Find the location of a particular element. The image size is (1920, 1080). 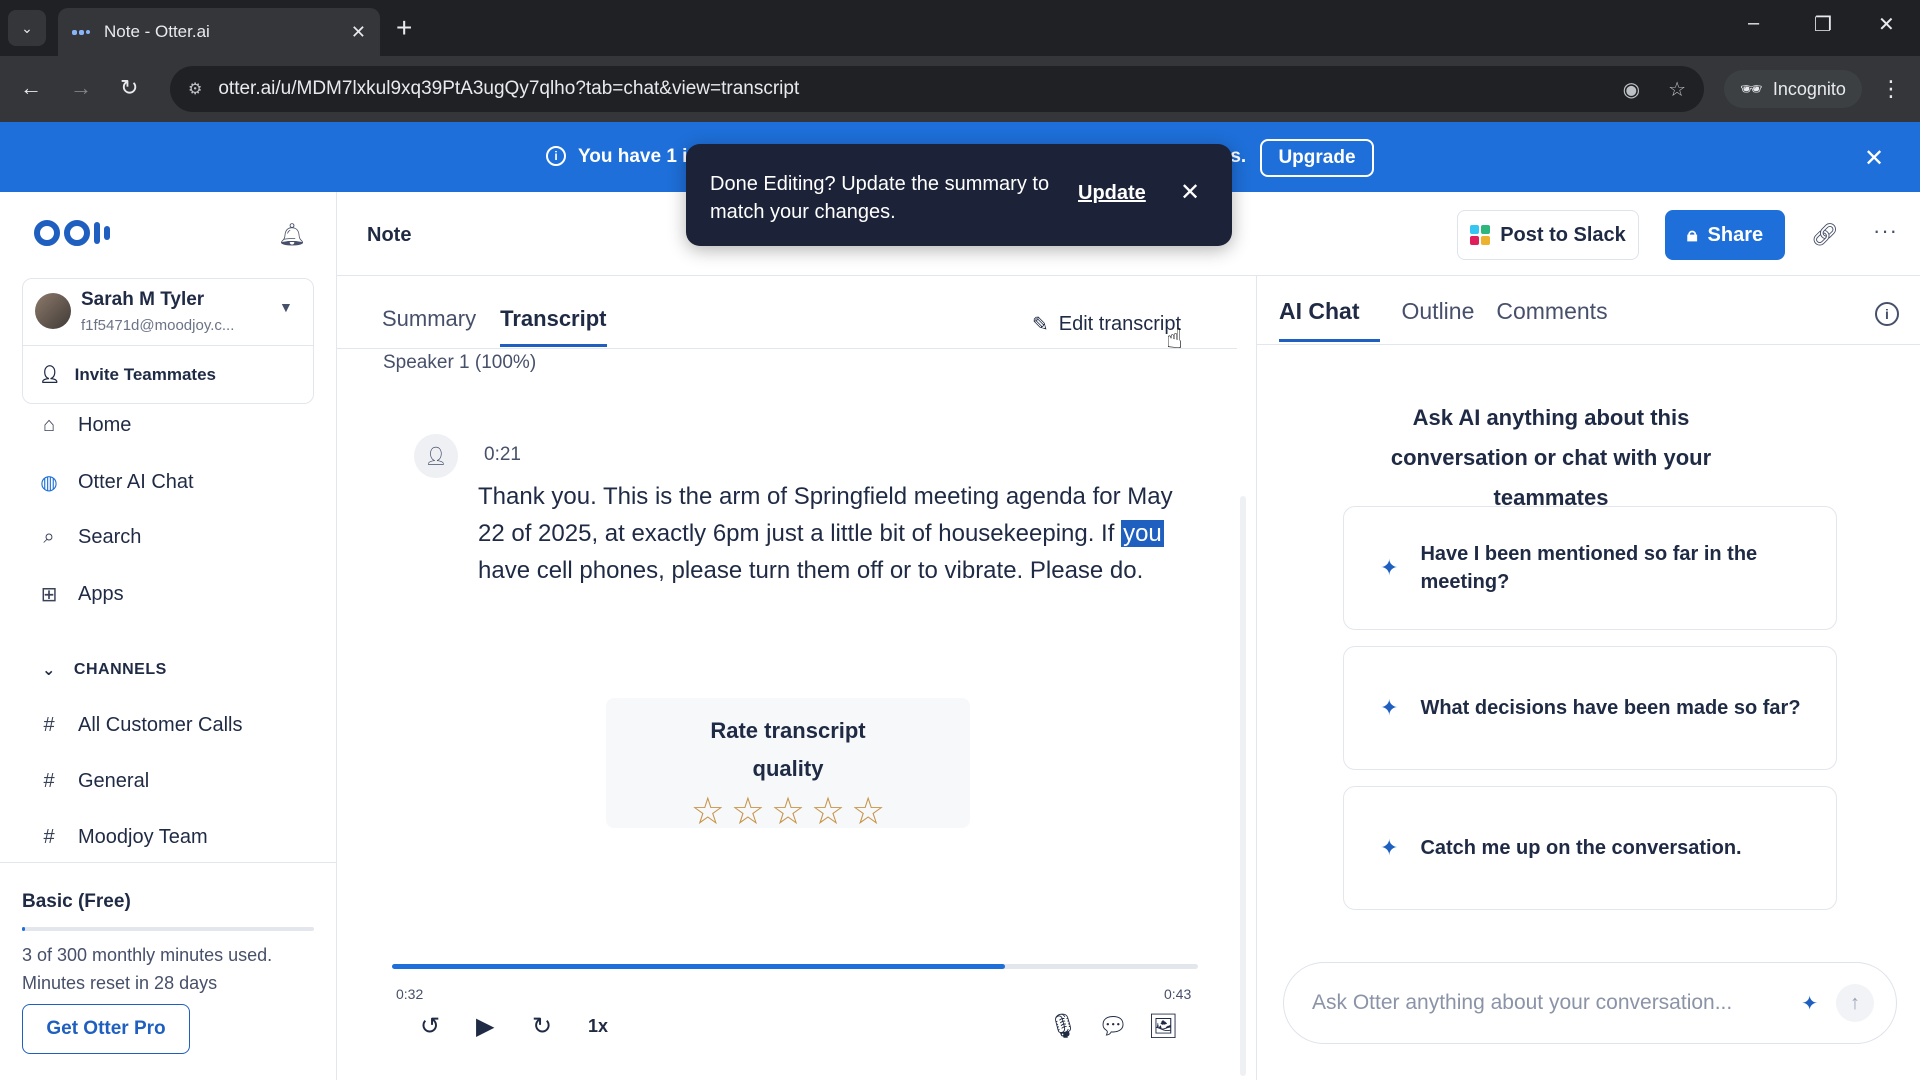

rate-transcript-card: Rate transcript quality ☆ ☆ ☆ ☆ ☆ is located at coordinates (788, 765).